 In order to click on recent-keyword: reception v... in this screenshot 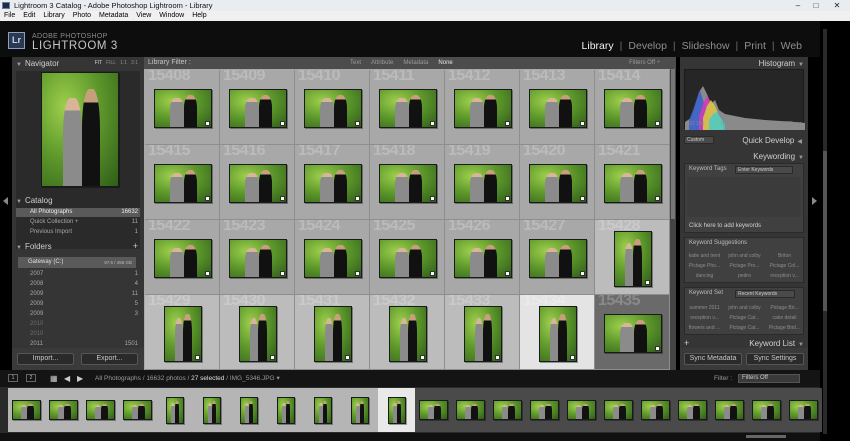, I will do `click(704, 318)`.